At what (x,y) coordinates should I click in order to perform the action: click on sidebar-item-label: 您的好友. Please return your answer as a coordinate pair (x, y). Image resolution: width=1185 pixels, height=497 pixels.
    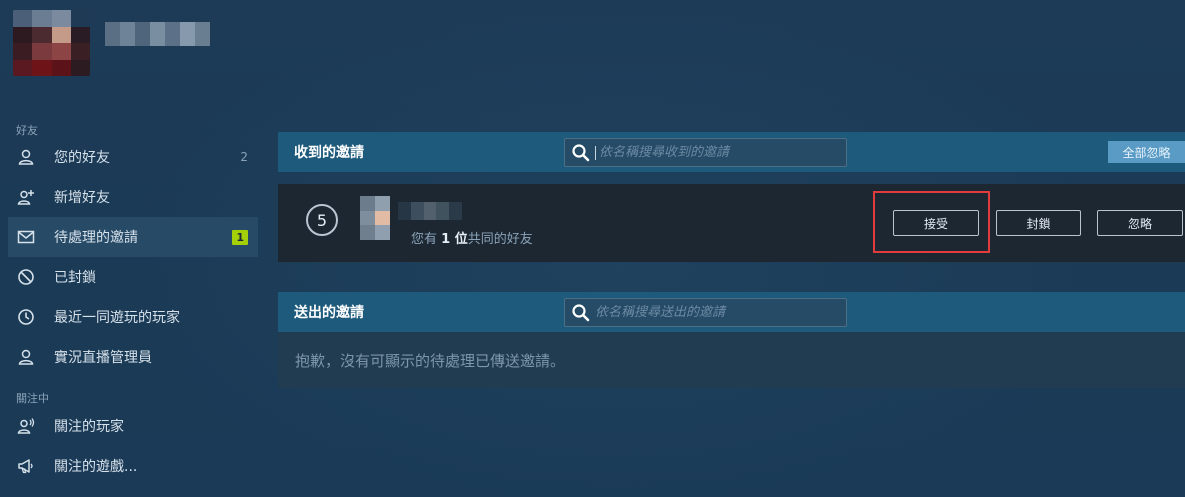
    Looking at the image, I should click on (82, 158).